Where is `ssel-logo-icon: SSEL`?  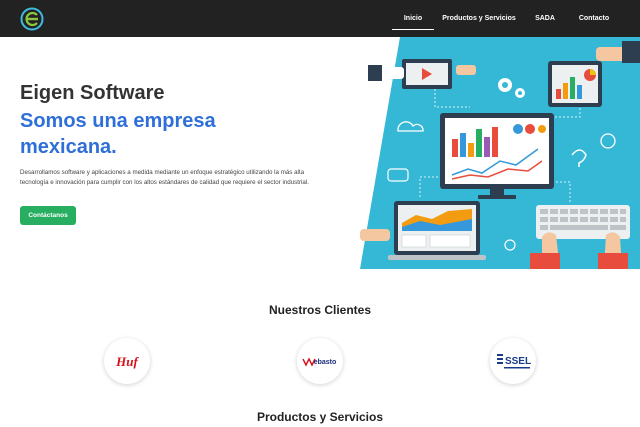 ssel-logo-icon: SSEL is located at coordinates (514, 361).